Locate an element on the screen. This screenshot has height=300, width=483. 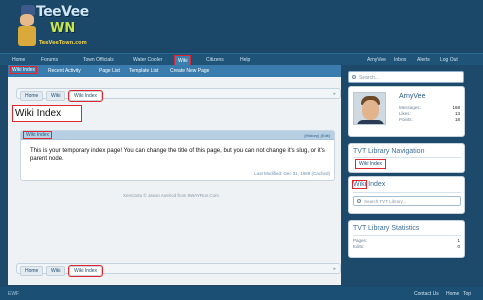
breadcrumb: Home Wiki Wiki Index ▸ is located at coordinates (178, 95).